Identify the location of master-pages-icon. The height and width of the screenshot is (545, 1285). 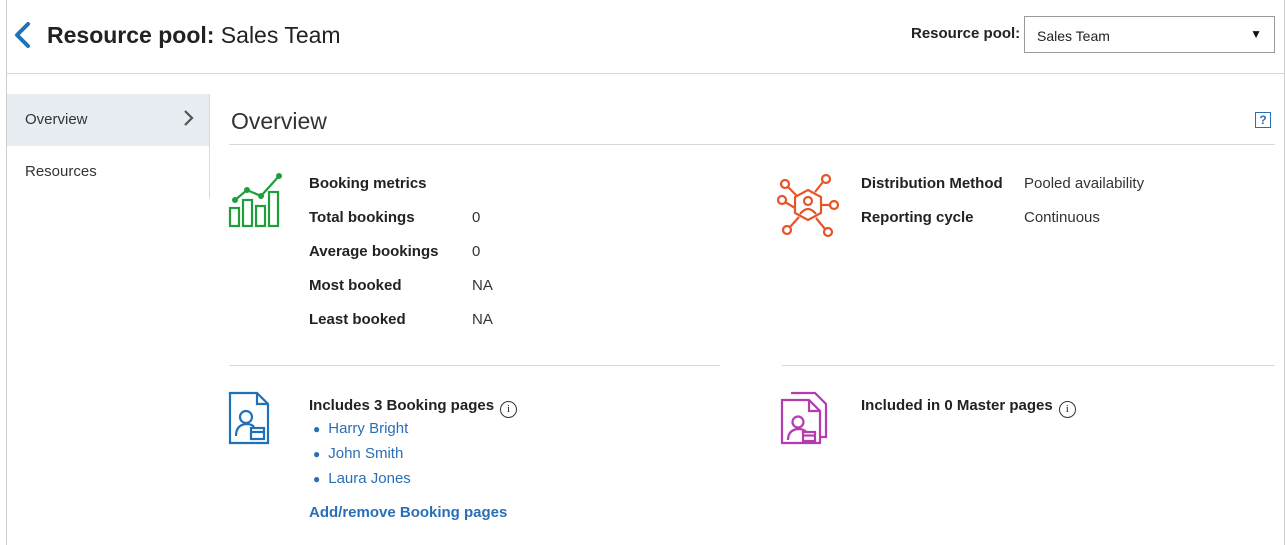
(804, 418).